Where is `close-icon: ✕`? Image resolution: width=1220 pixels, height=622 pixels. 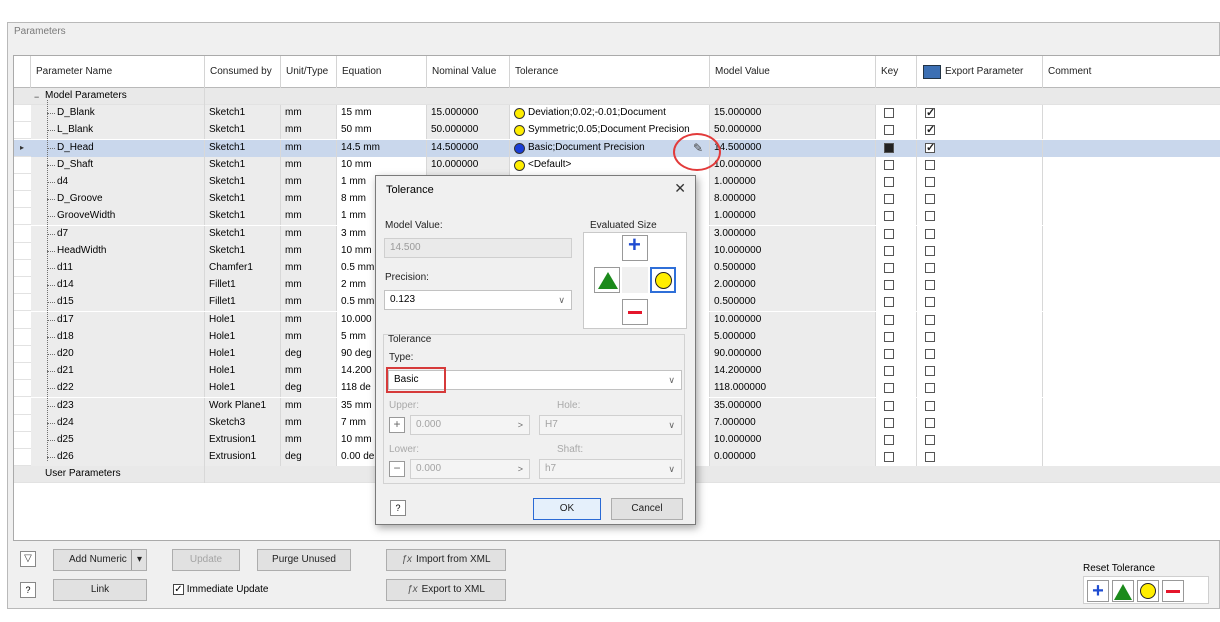
close-icon: ✕ is located at coordinates (680, 188).